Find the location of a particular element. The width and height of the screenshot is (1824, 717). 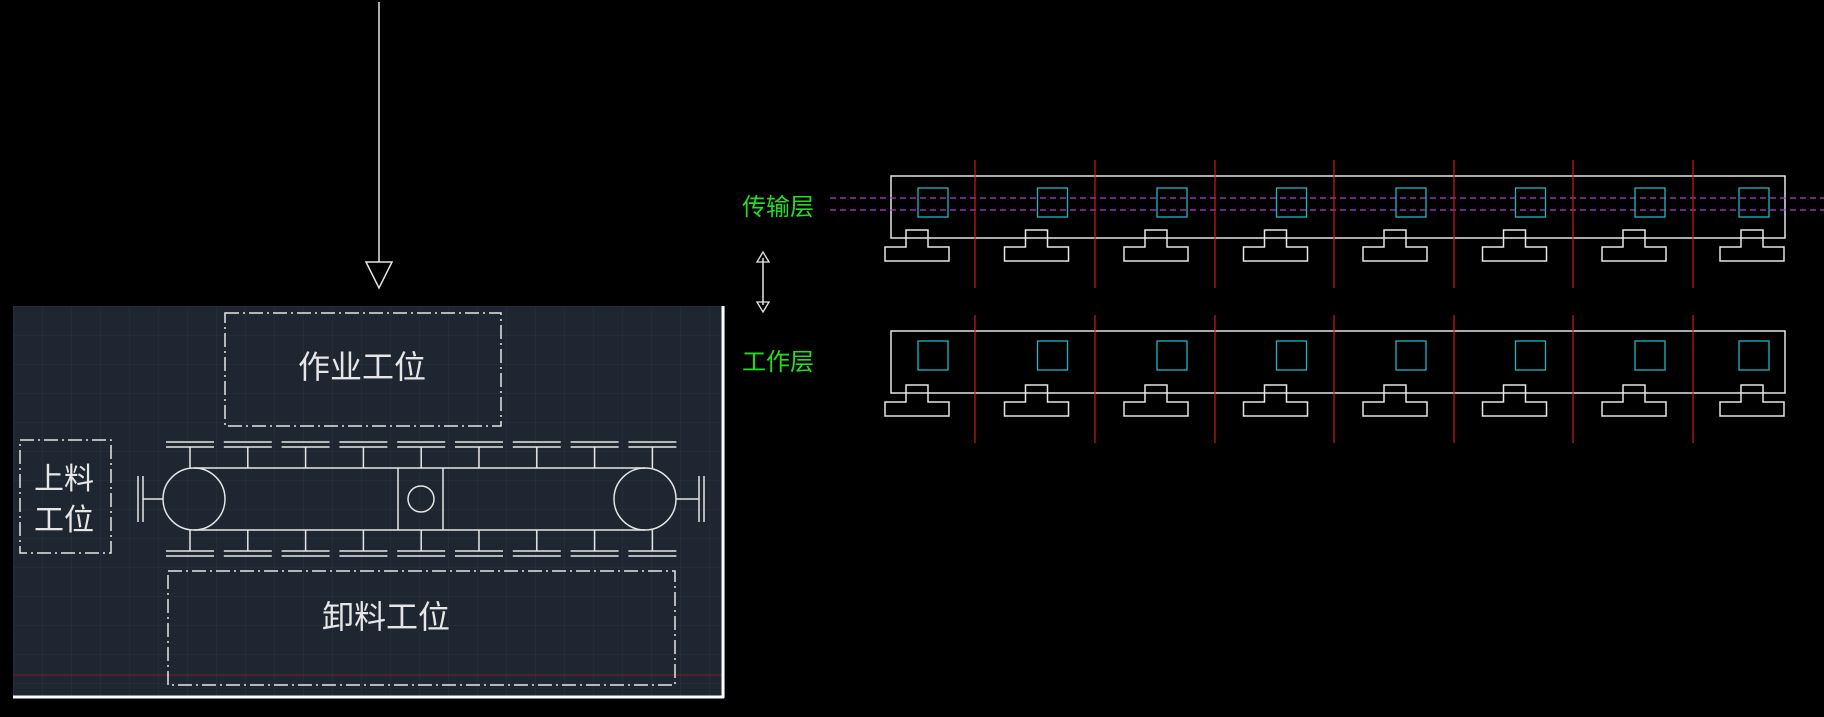

load-station-label-line2: 工位 is located at coordinates (64, 520).